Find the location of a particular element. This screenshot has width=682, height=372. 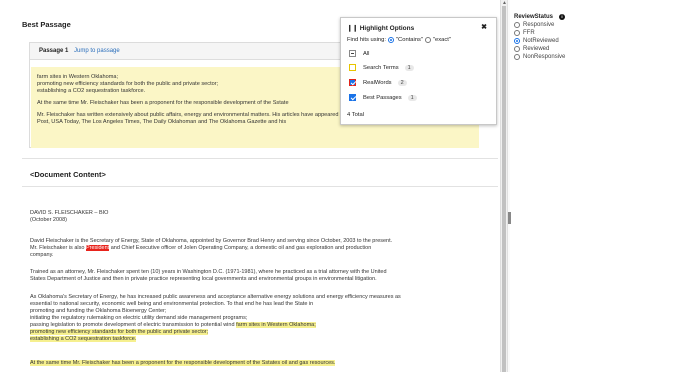

review-status-title: ReviewStatus i is located at coordinates (540, 17).